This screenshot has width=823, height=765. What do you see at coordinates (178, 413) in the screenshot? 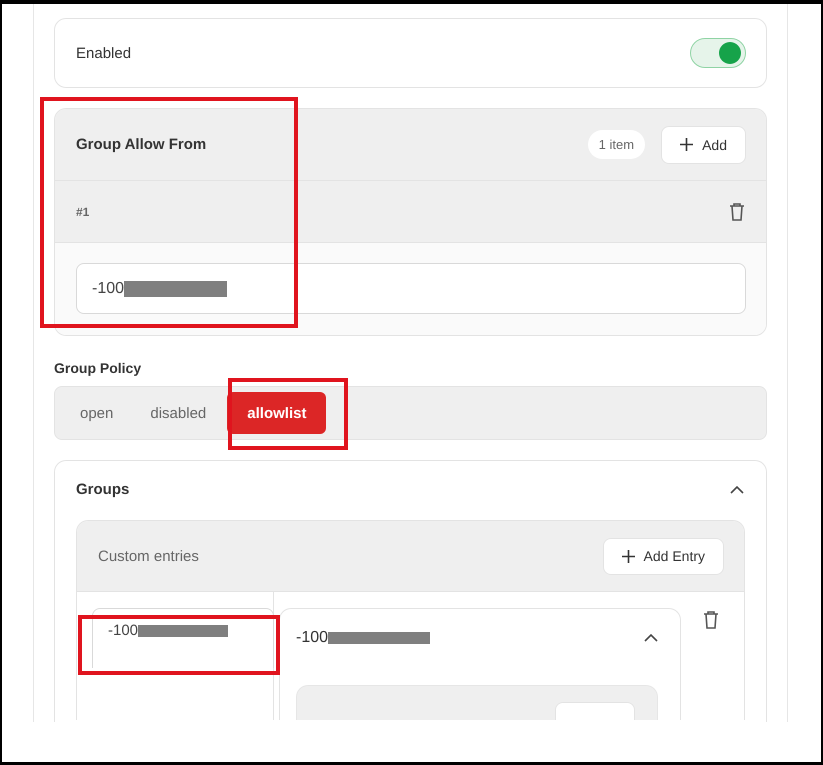
I see `policy-option: disabled` at bounding box center [178, 413].